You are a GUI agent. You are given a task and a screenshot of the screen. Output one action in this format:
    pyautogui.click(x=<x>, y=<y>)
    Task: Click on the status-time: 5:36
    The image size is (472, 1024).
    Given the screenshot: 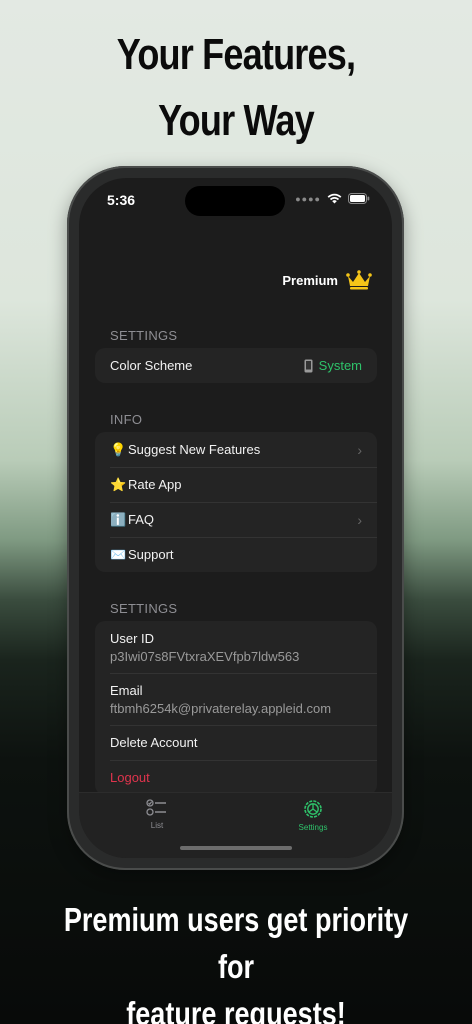 What is the action you would take?
    pyautogui.click(x=121, y=200)
    